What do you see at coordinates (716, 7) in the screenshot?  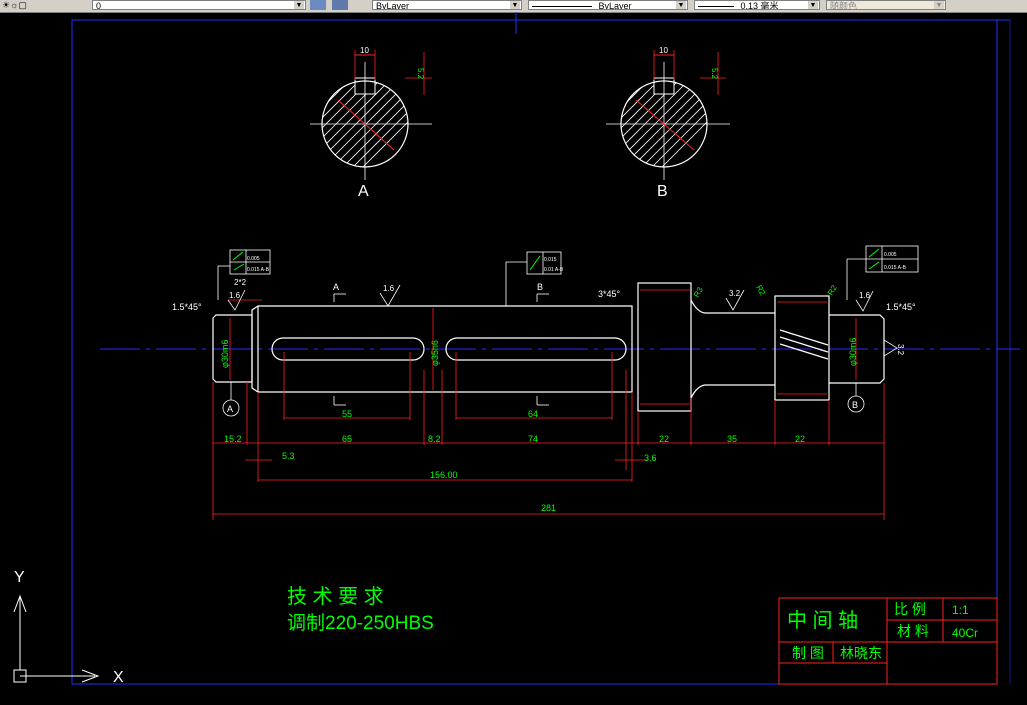 I see `lineweight-preview` at bounding box center [716, 7].